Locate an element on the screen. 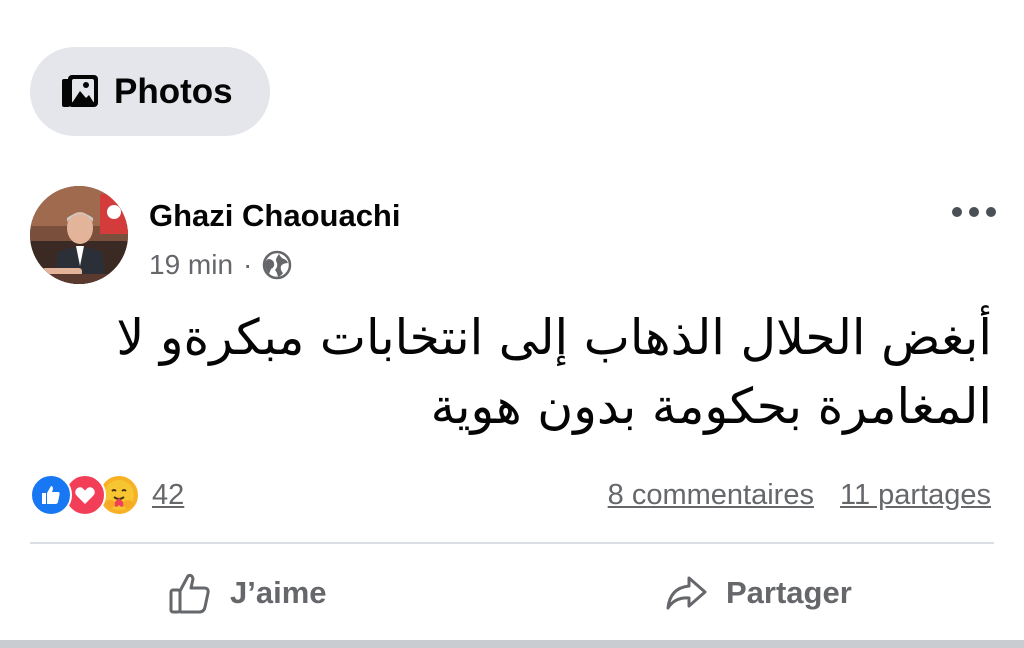 The width and height of the screenshot is (1024, 648). share-label: Partager is located at coordinates (789, 592).